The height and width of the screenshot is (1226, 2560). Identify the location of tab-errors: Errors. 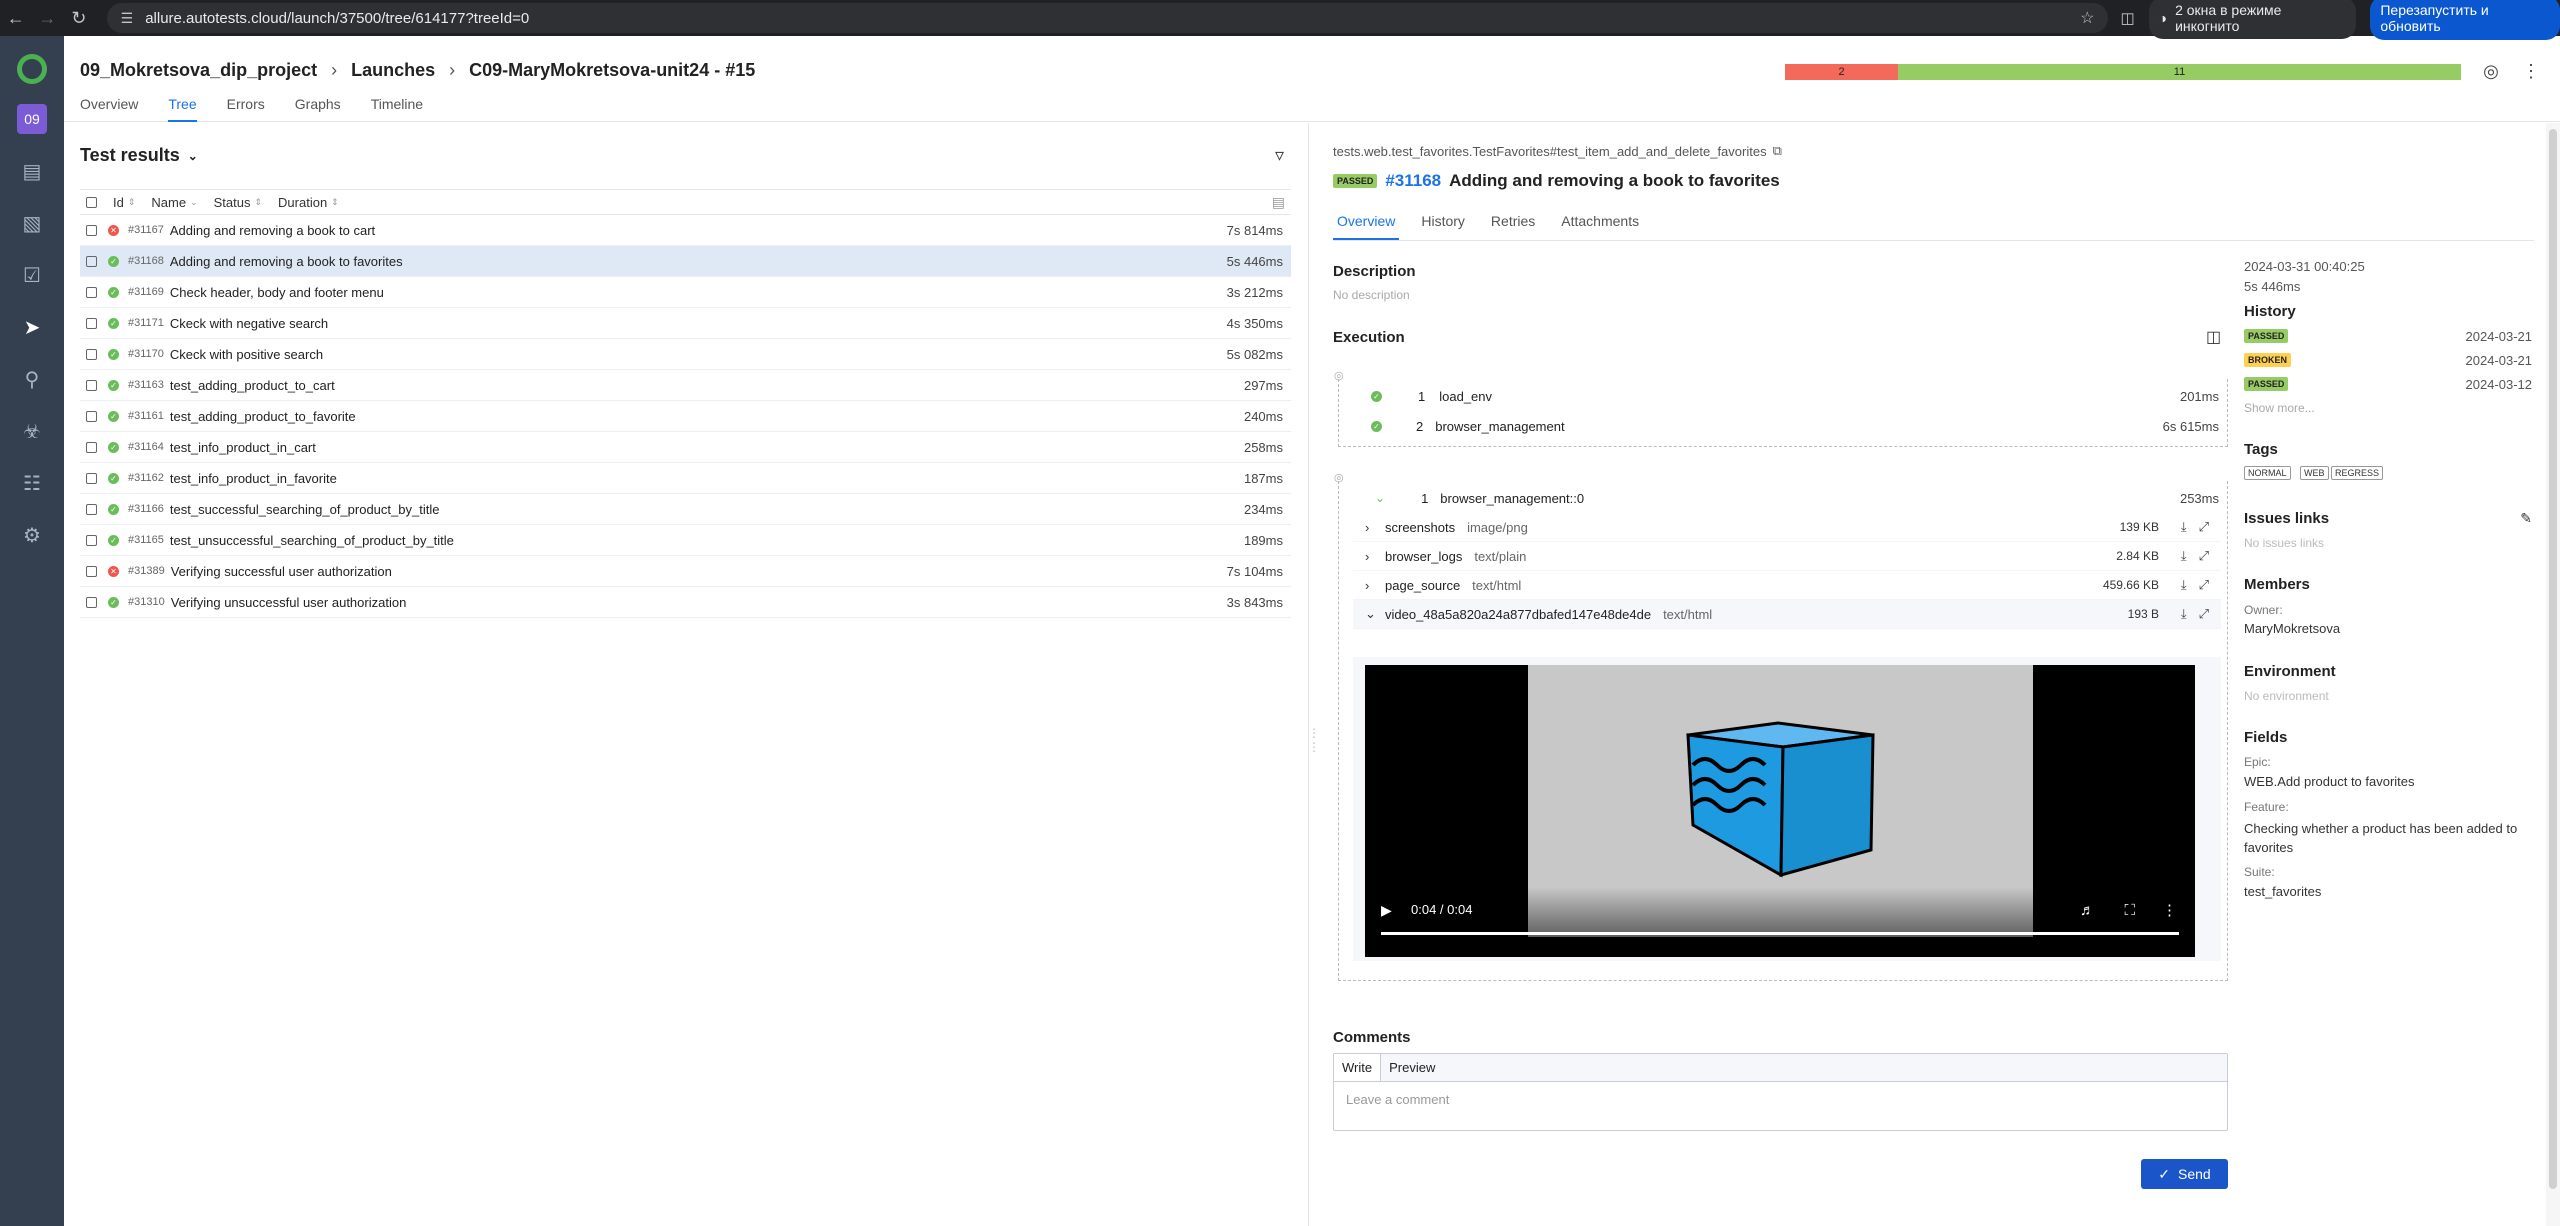
(246, 109).